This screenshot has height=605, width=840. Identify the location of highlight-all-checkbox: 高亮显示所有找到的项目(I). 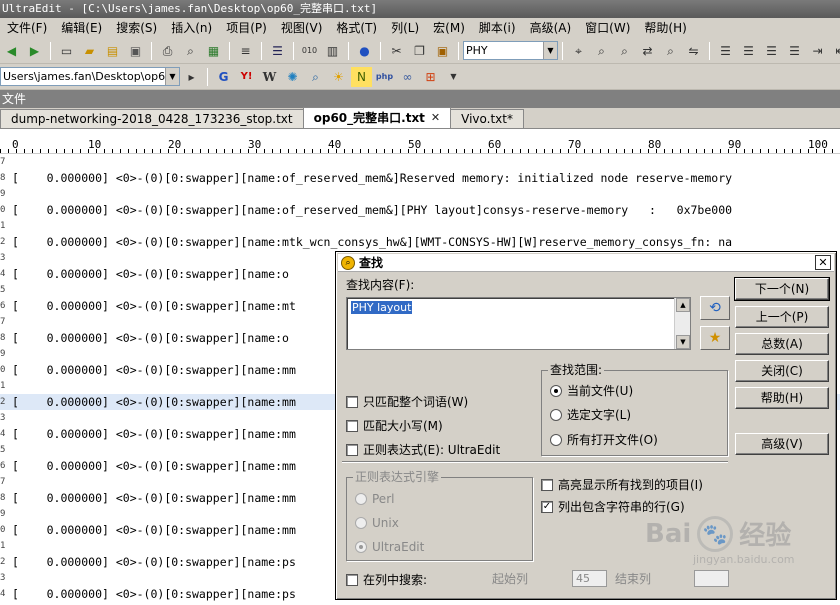
(622, 484).